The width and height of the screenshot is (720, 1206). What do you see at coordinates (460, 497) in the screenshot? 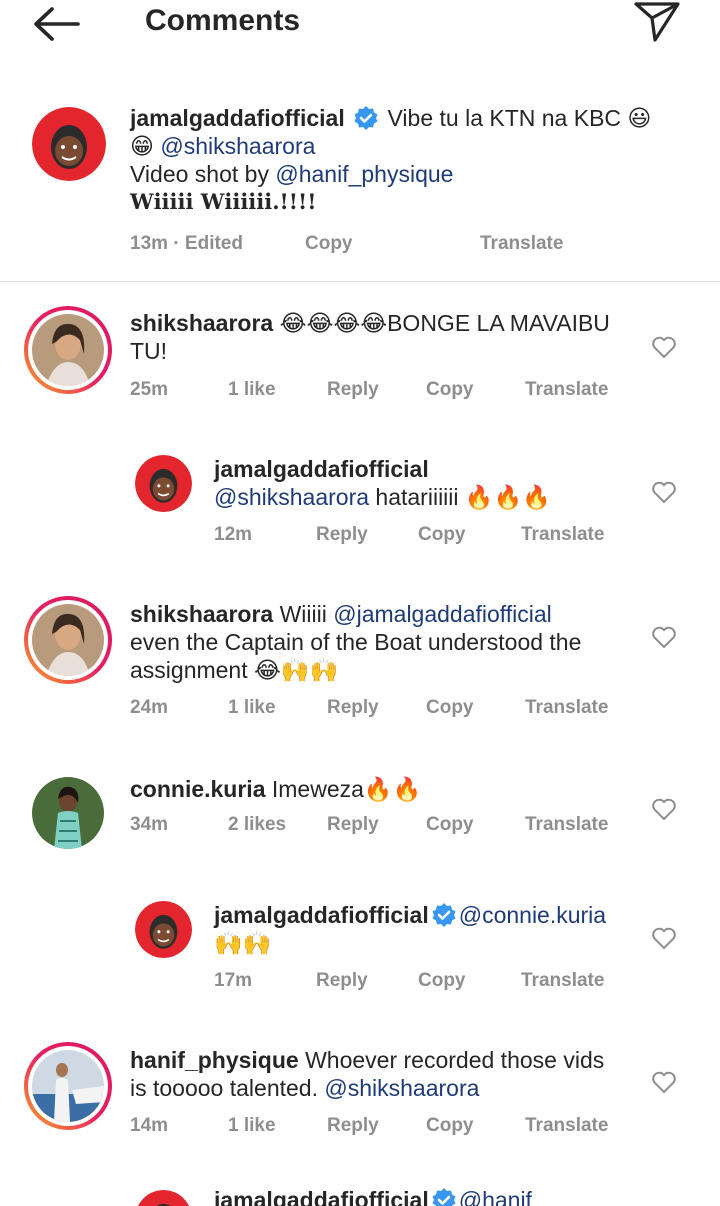
I see `reply-body: hatariiiiii 🔥🔥🔥` at bounding box center [460, 497].